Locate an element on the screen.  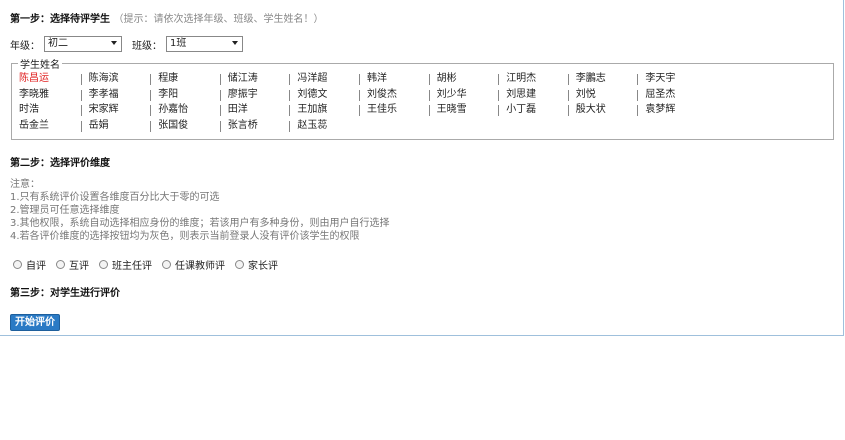
student-name: 刘俊杰 is located at coordinates (382, 95).